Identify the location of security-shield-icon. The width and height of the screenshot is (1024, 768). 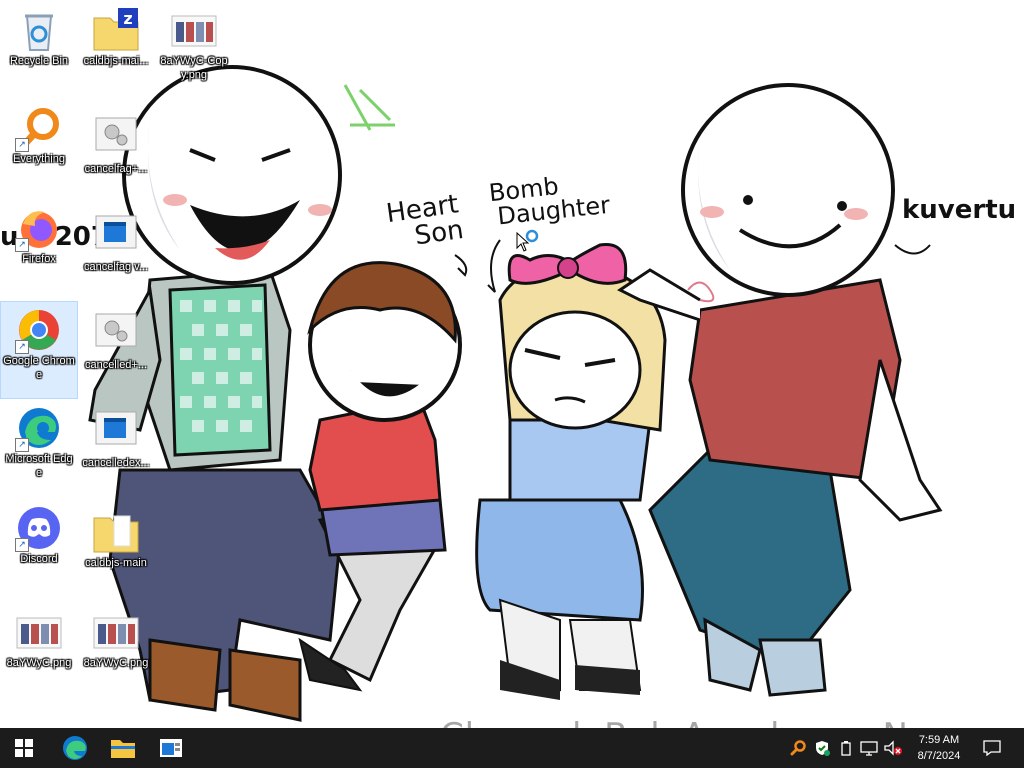
(823, 748).